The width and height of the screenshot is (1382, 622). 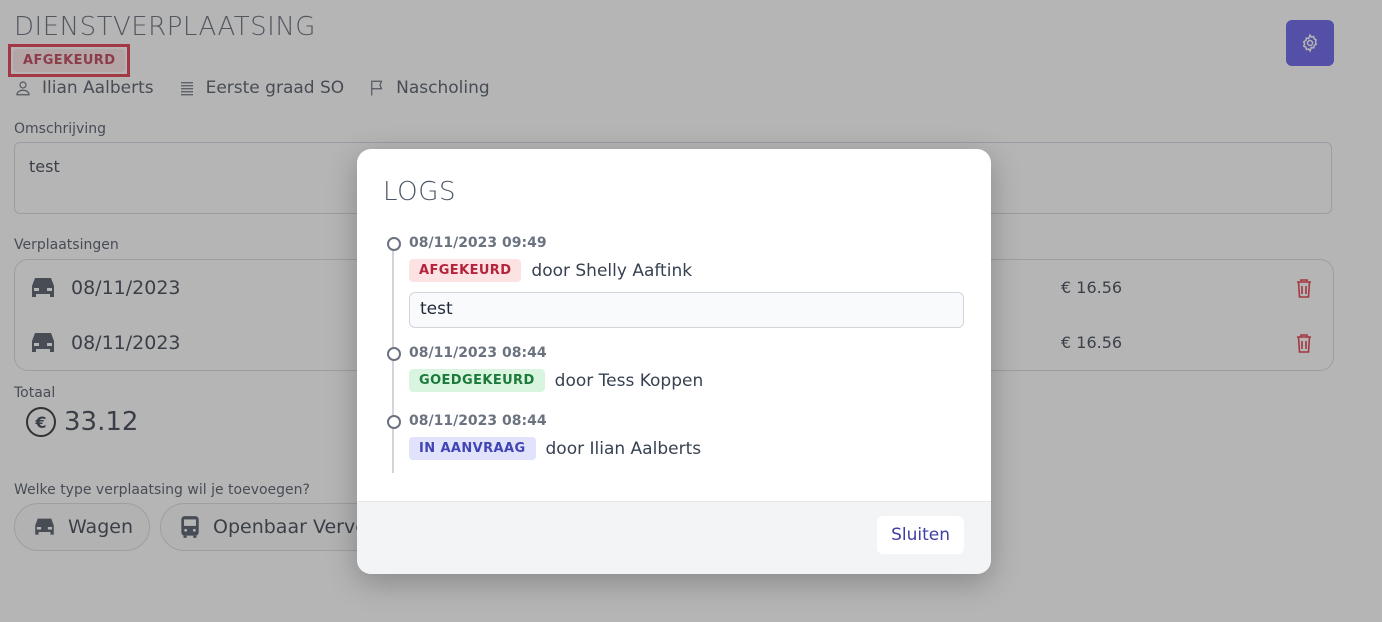 I want to click on log-comment: test, so click(x=686, y=310).